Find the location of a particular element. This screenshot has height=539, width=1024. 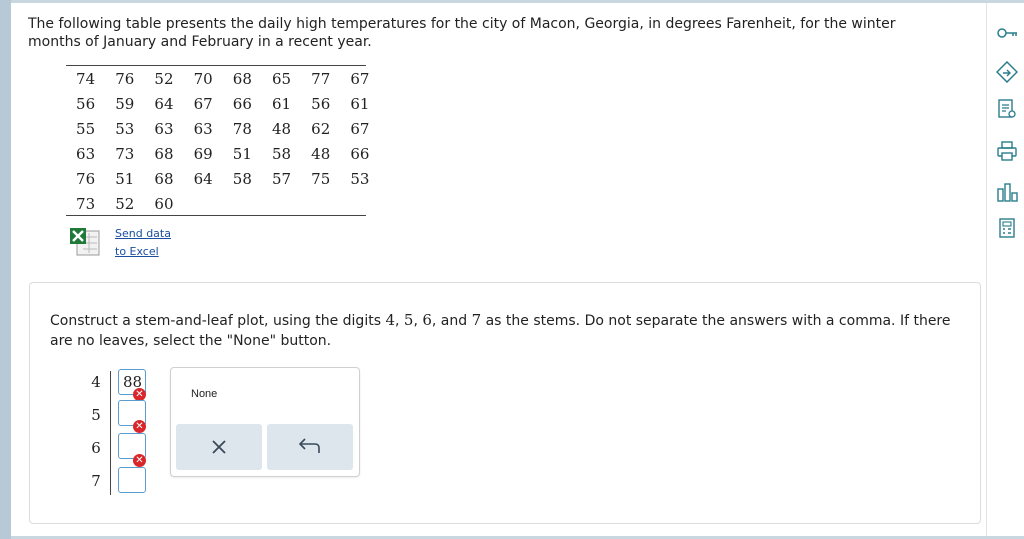

temperature-cell: 65 is located at coordinates (281, 78).